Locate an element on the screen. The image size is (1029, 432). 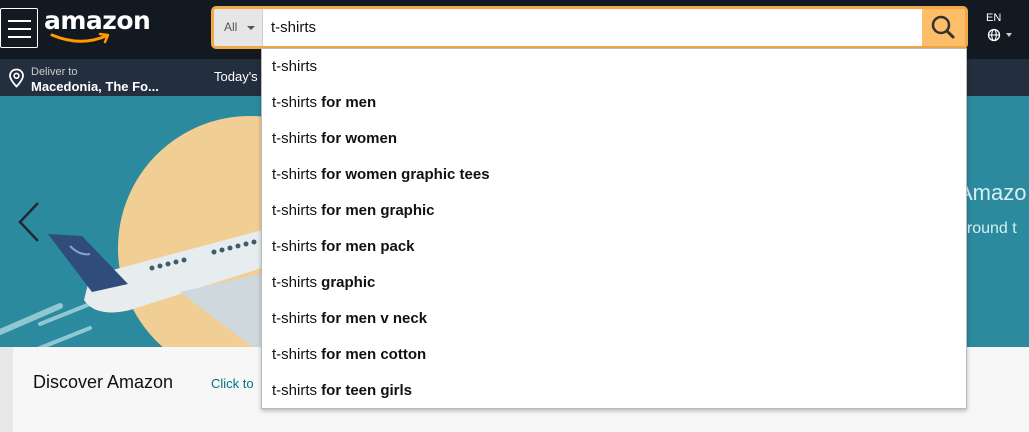
suggestion-suffix: graphic is located at coordinates (346, 282).